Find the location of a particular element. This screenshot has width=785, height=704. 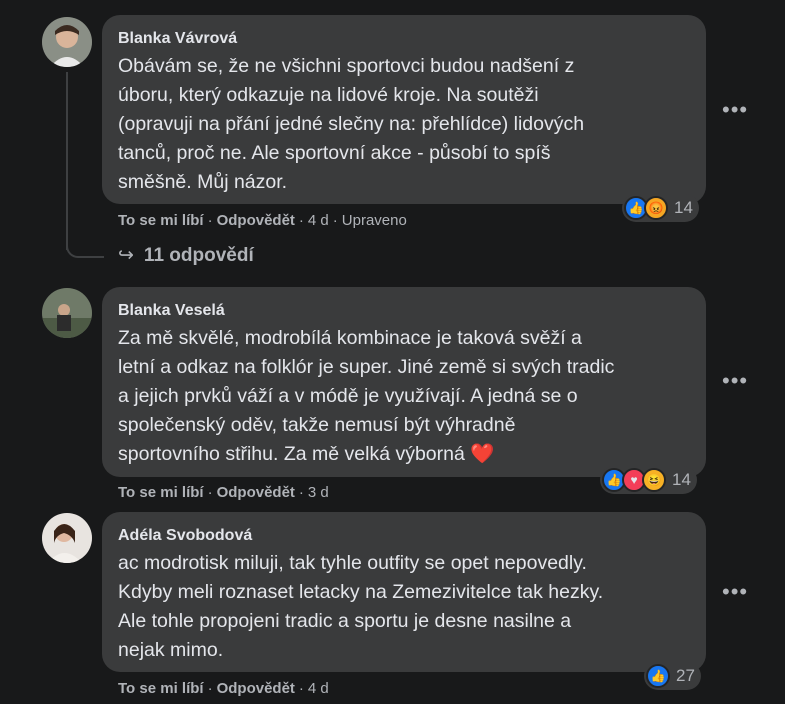

haha-icon: 😆 is located at coordinates (654, 480).